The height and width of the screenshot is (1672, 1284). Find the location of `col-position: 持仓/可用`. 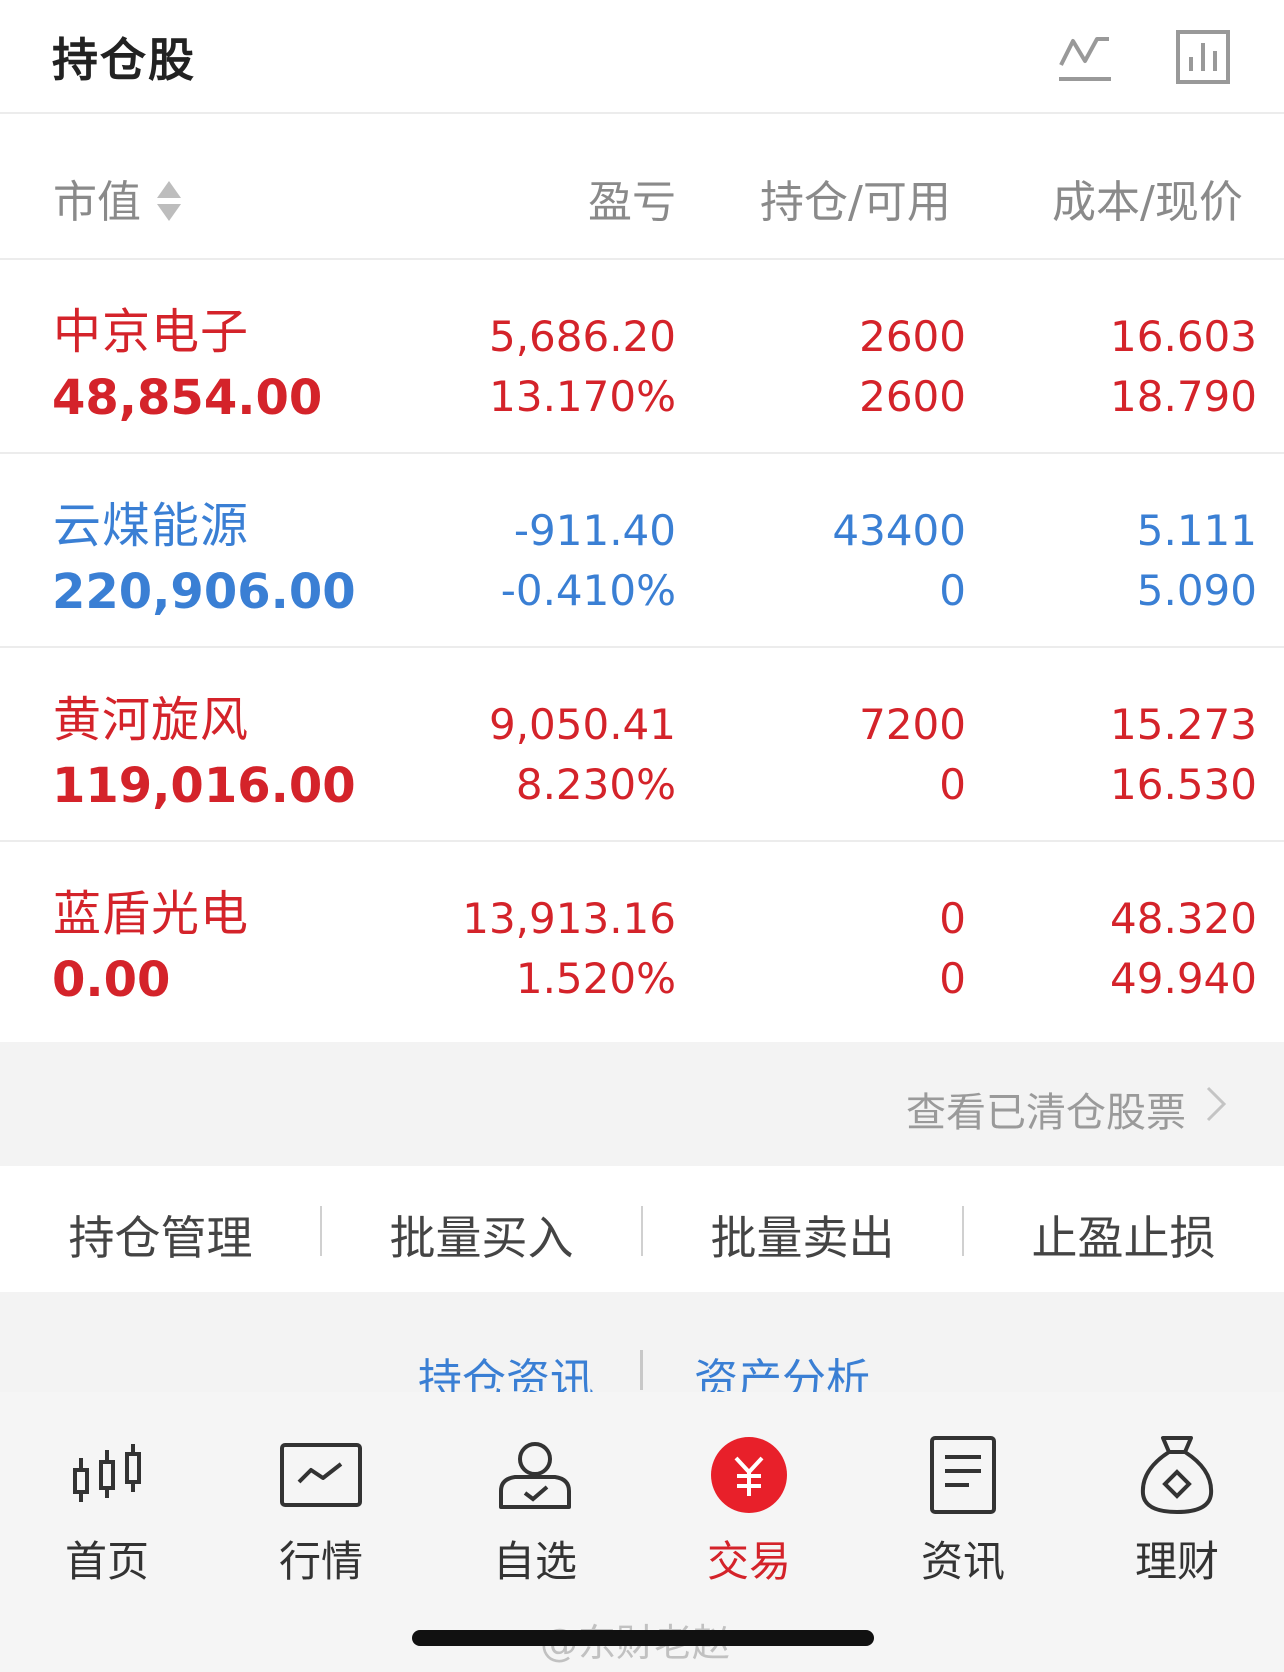

col-position: 持仓/可用 is located at coordinates (855, 202).